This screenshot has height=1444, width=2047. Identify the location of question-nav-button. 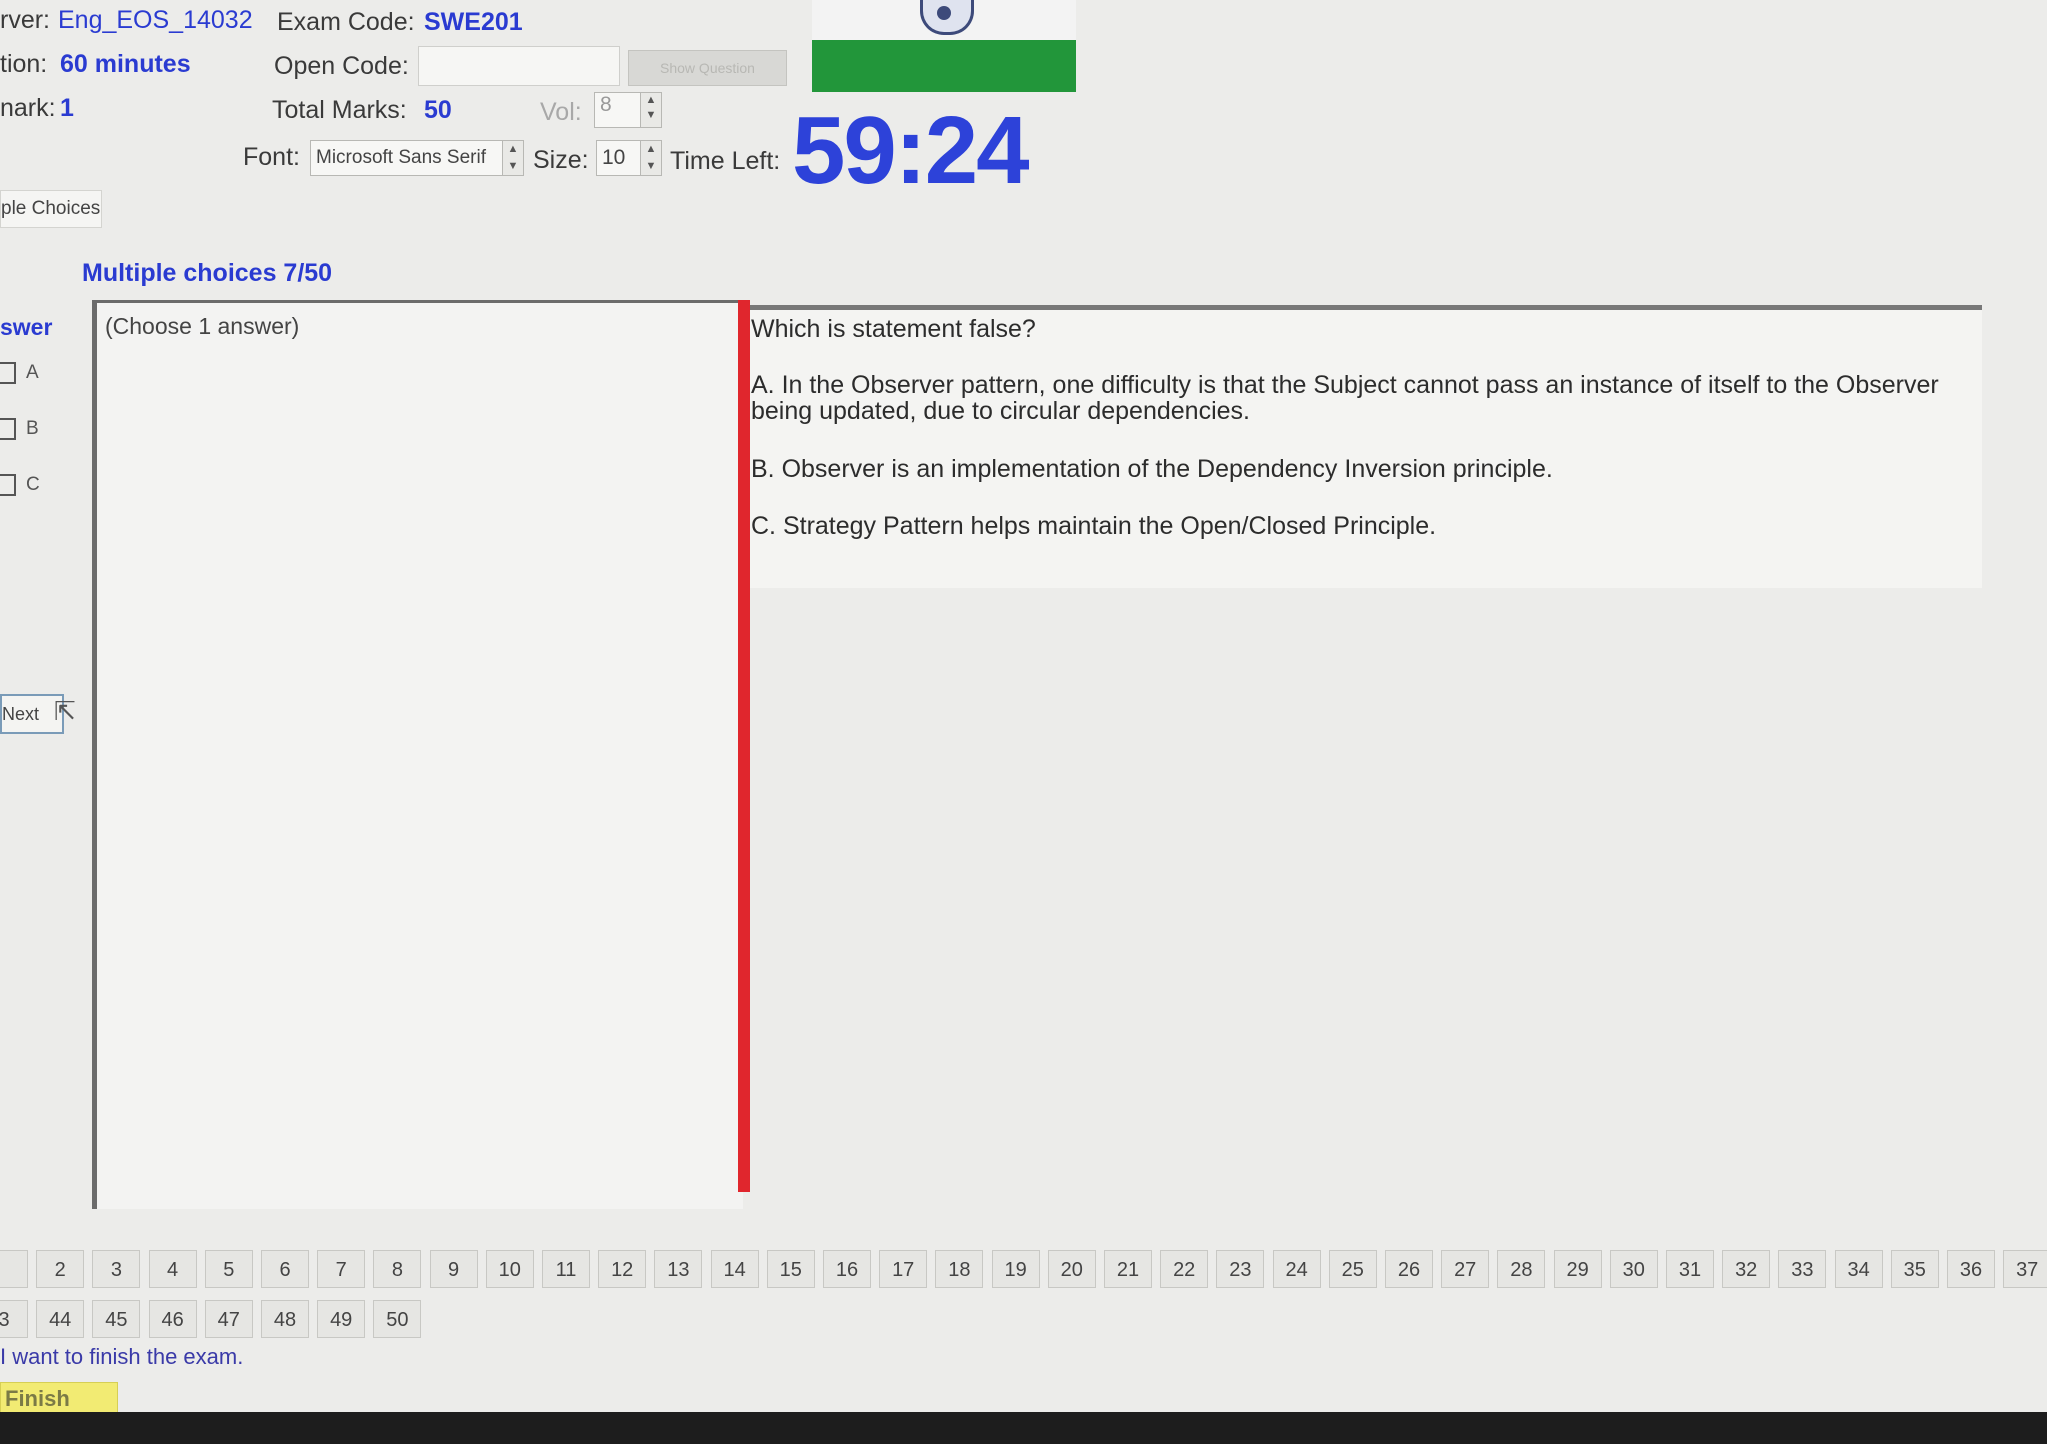
(14, 1269).